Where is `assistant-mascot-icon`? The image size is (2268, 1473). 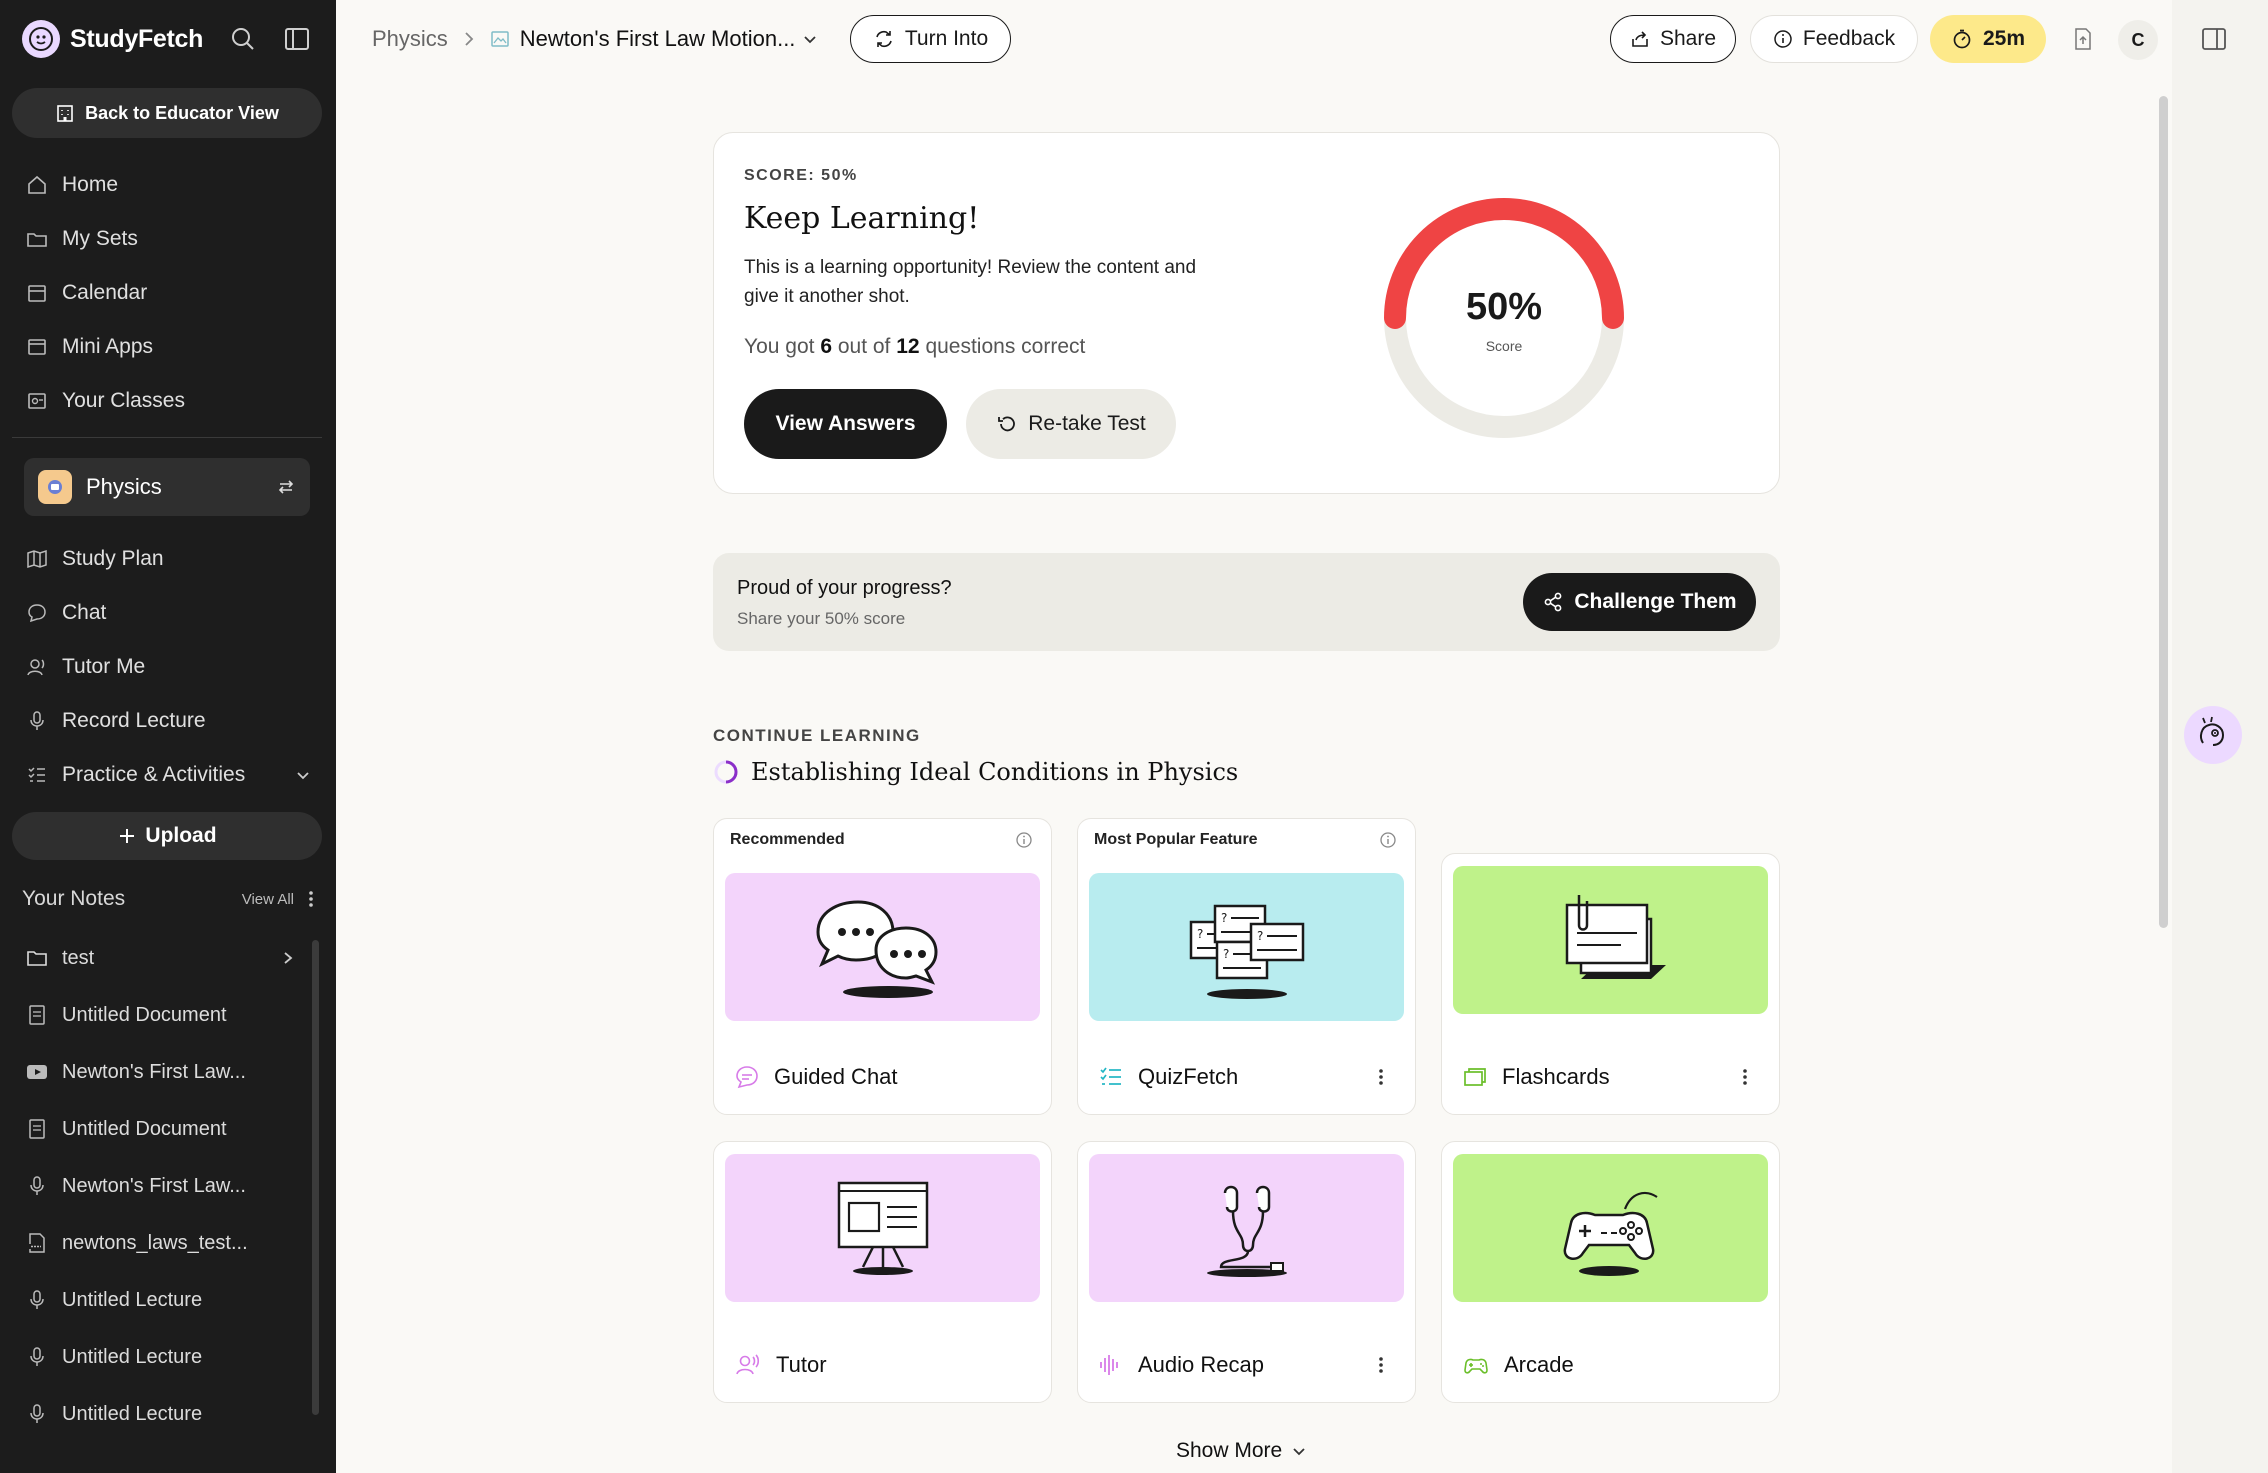
assistant-mascot-icon is located at coordinates (2213, 735).